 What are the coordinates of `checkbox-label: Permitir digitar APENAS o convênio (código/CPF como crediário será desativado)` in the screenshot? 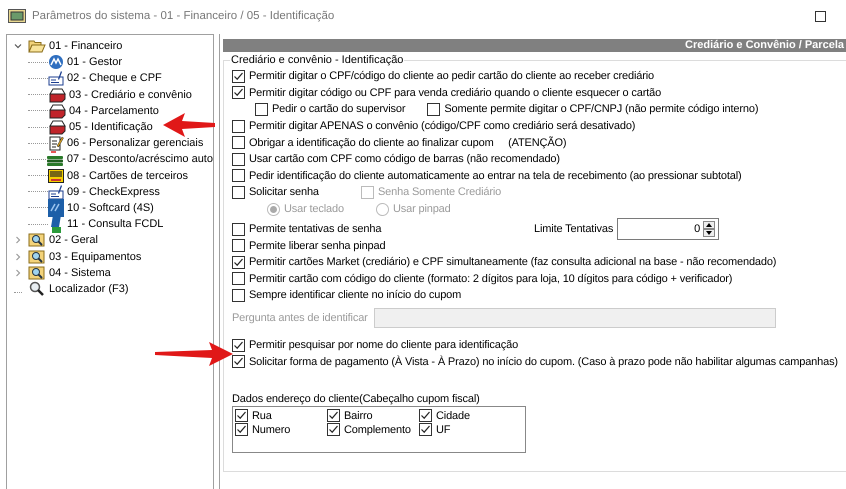 It's located at (442, 126).